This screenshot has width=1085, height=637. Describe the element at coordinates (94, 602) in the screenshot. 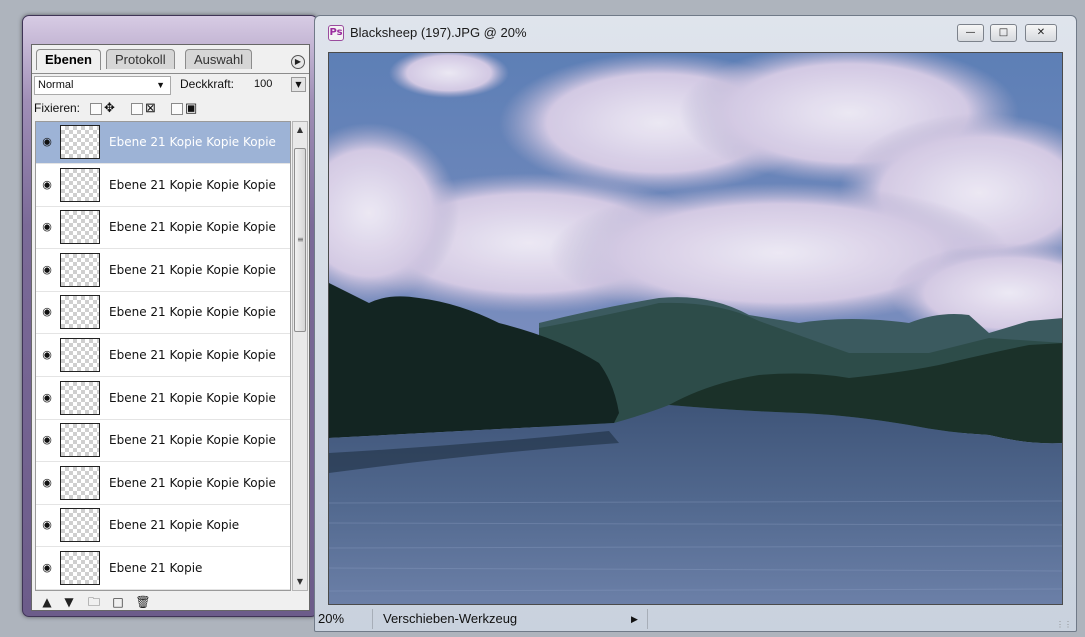

I see `new-folder-icon: 🗀` at that location.